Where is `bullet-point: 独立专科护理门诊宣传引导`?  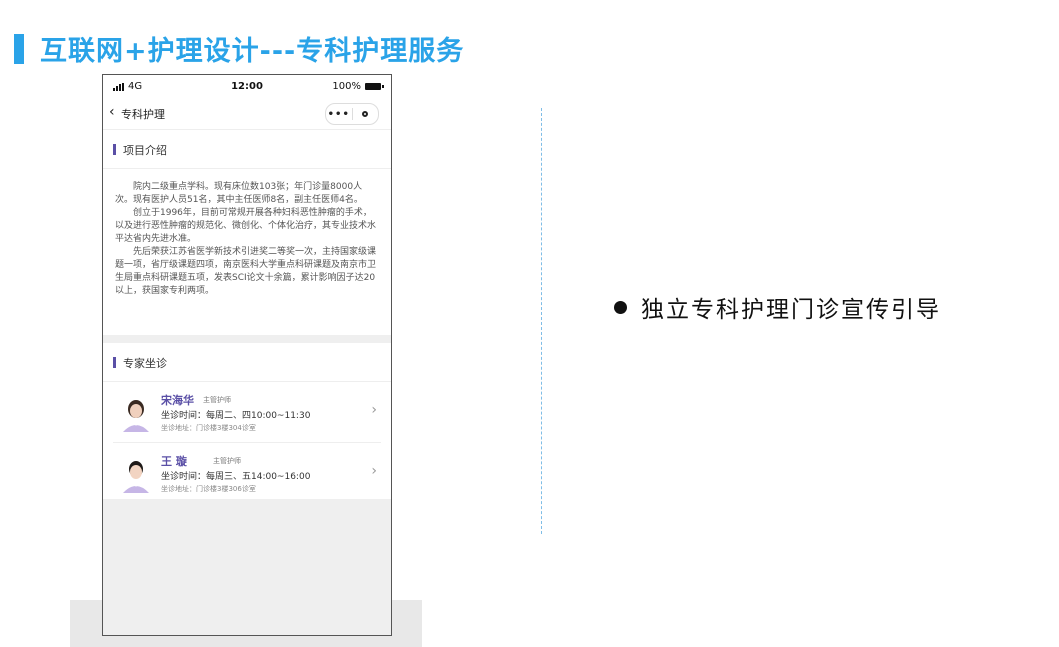 bullet-point: 独立专科护理门诊宣传引导 is located at coordinates (777, 307).